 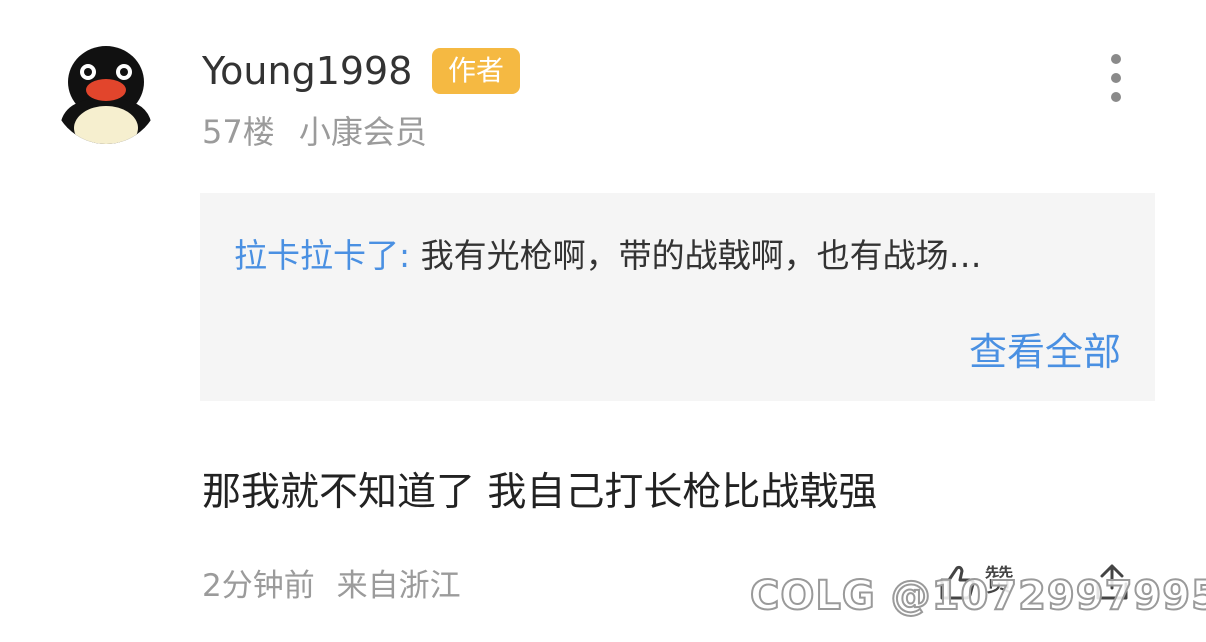 I want to click on author-badge: 作者, so click(x=476, y=71).